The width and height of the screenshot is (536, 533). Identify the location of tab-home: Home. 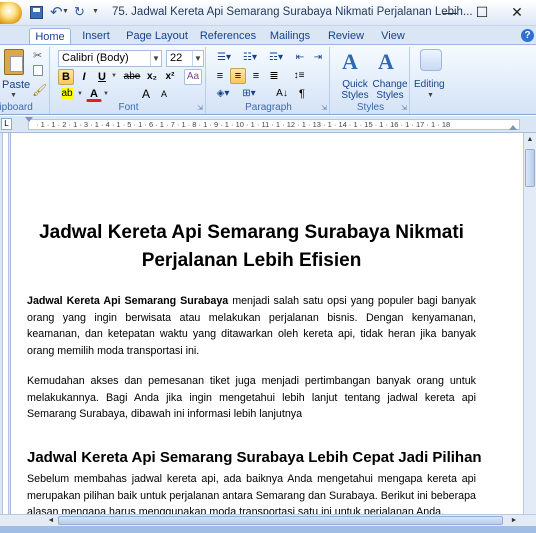
(50, 36).